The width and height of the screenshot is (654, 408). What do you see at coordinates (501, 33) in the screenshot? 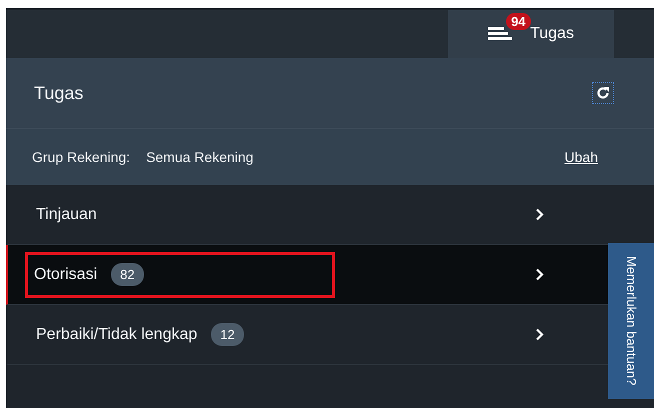
I see `list-icon` at bounding box center [501, 33].